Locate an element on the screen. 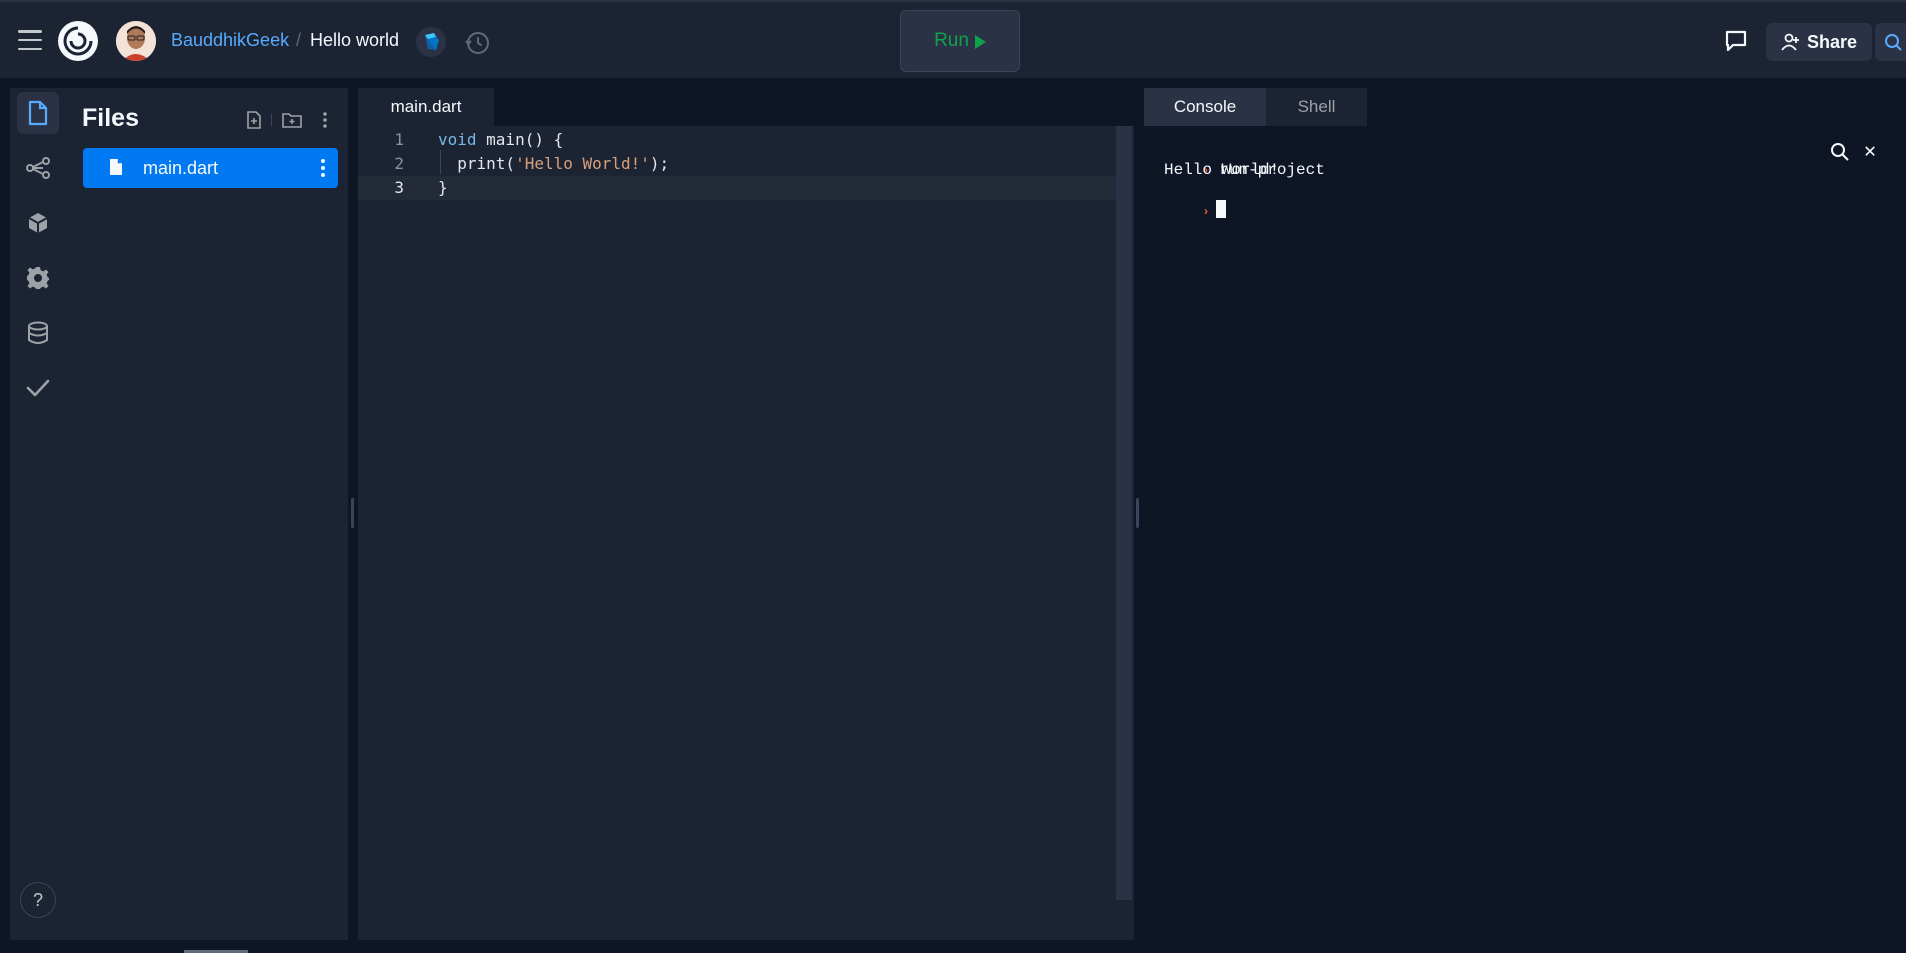  play-icon is located at coordinates (980, 41).